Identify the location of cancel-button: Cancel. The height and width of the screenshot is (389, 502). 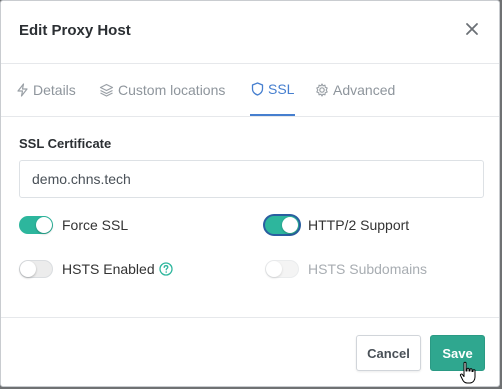
(388, 353).